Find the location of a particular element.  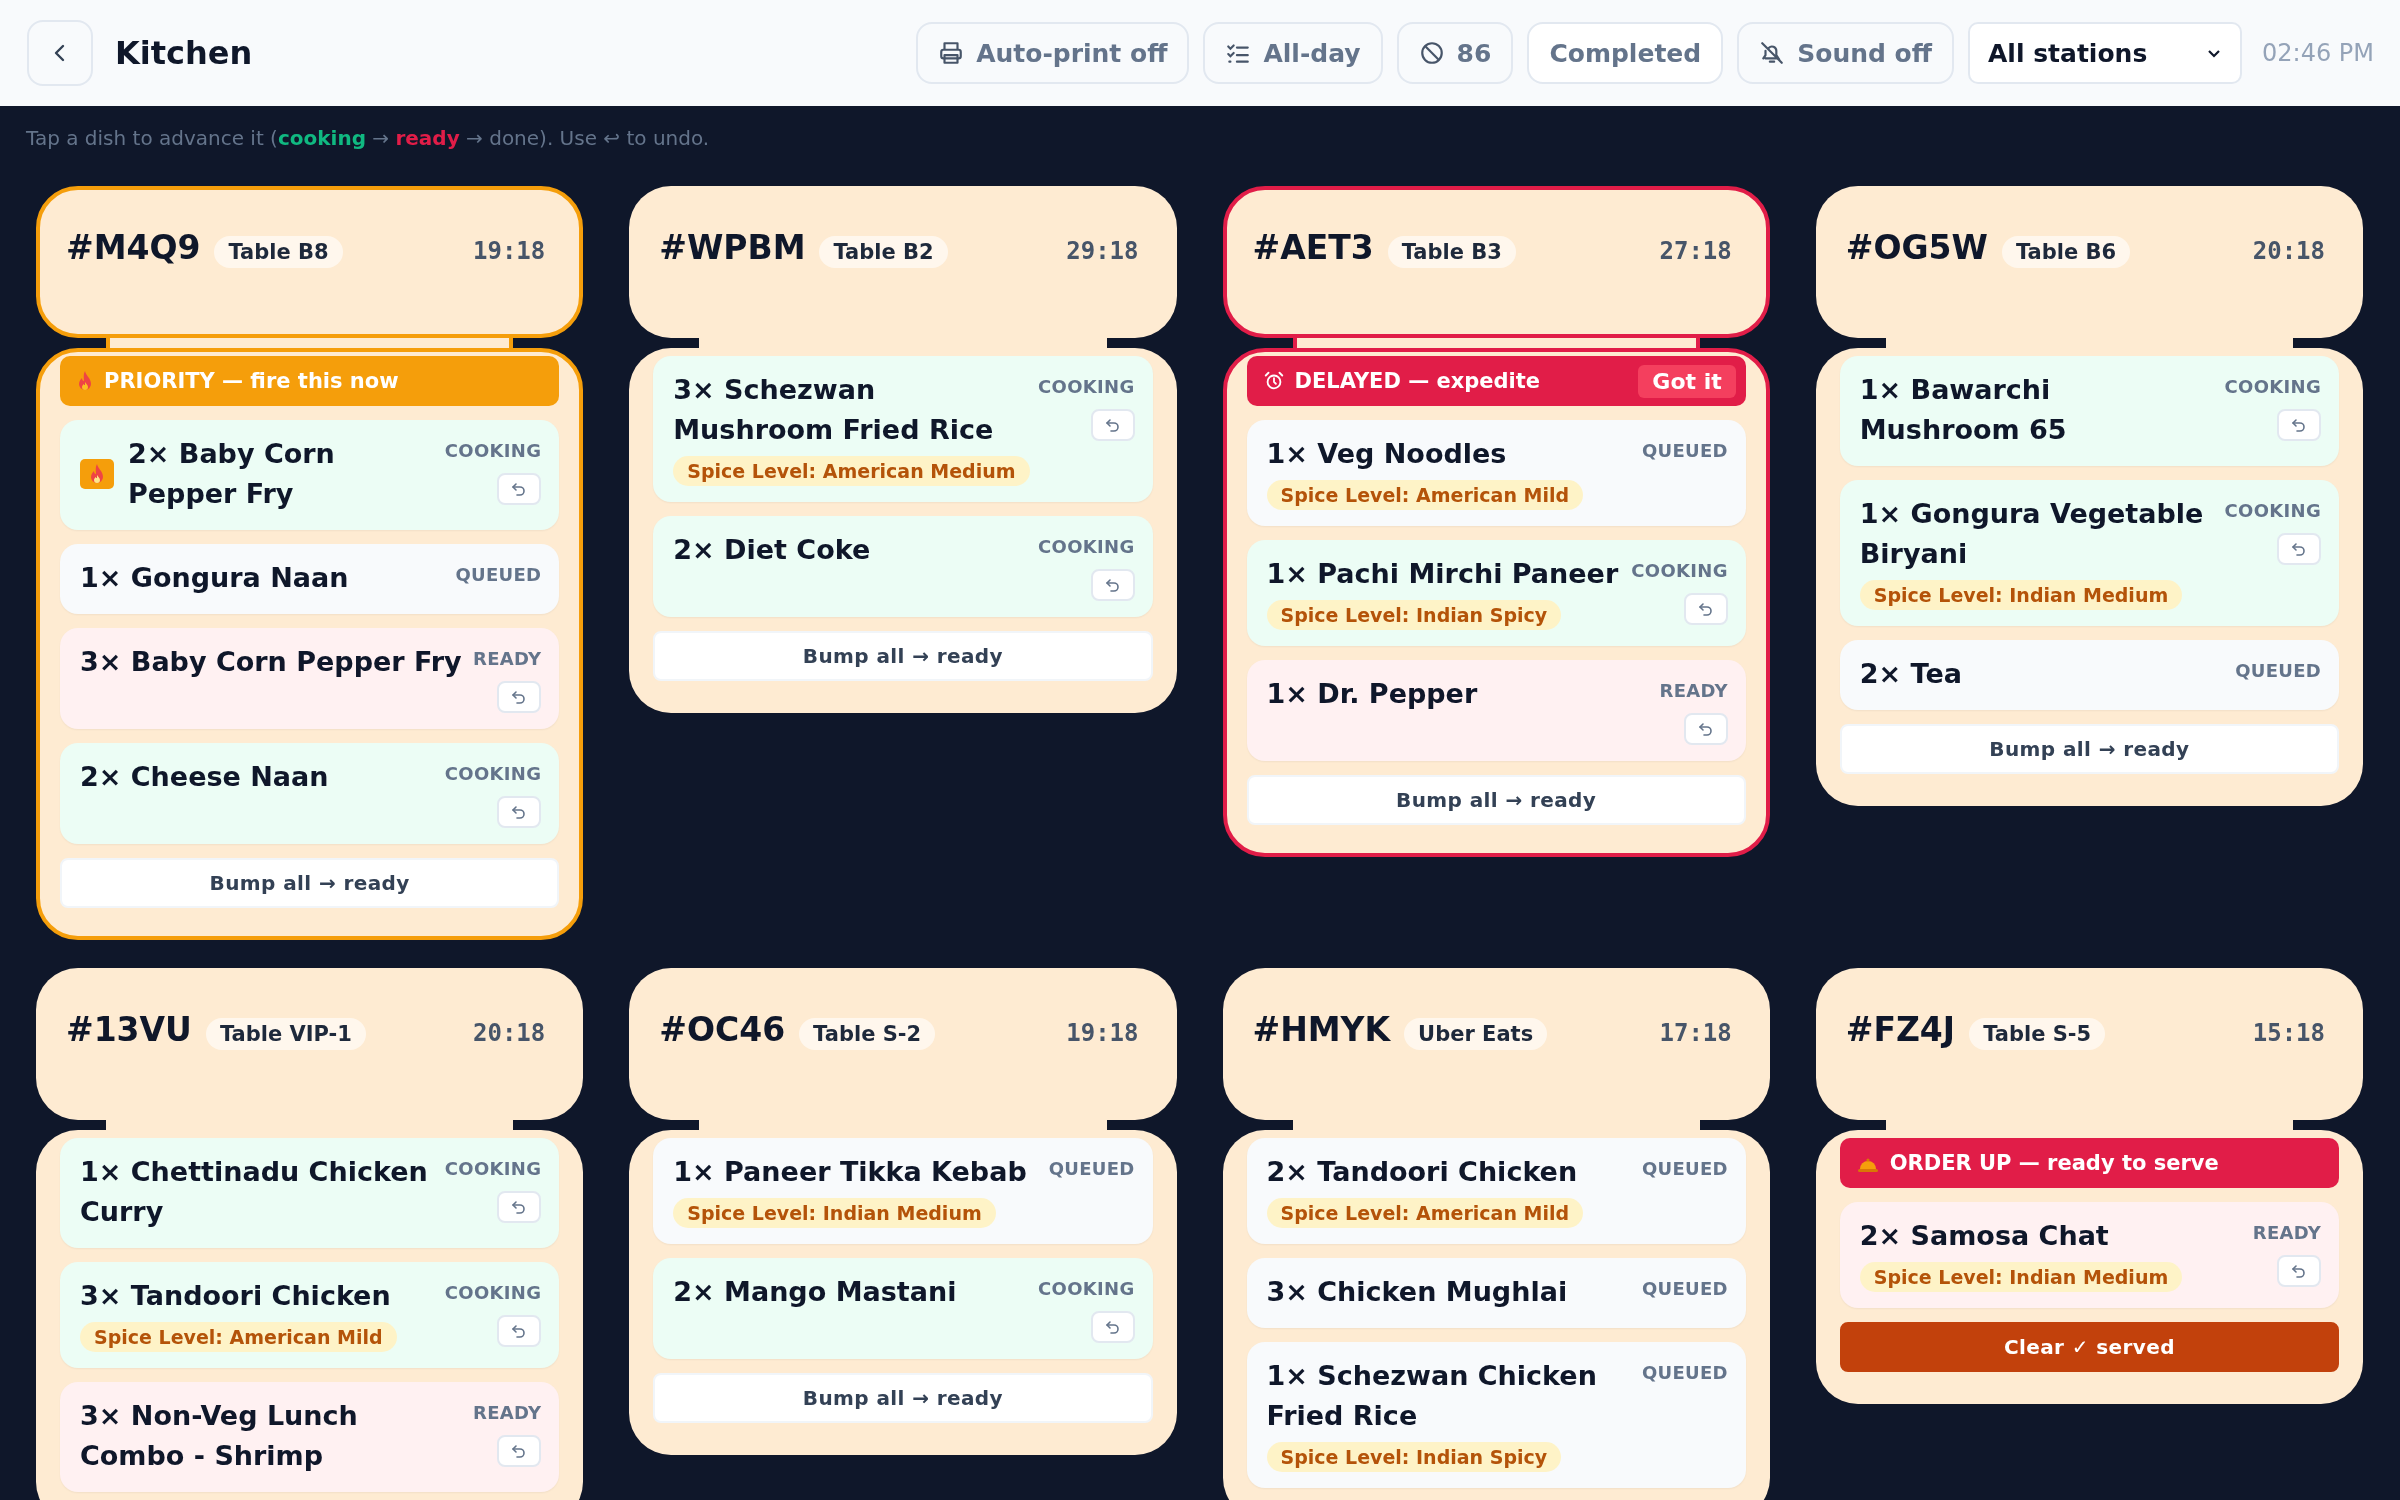

order-number: #OG5W is located at coordinates (1916, 247).